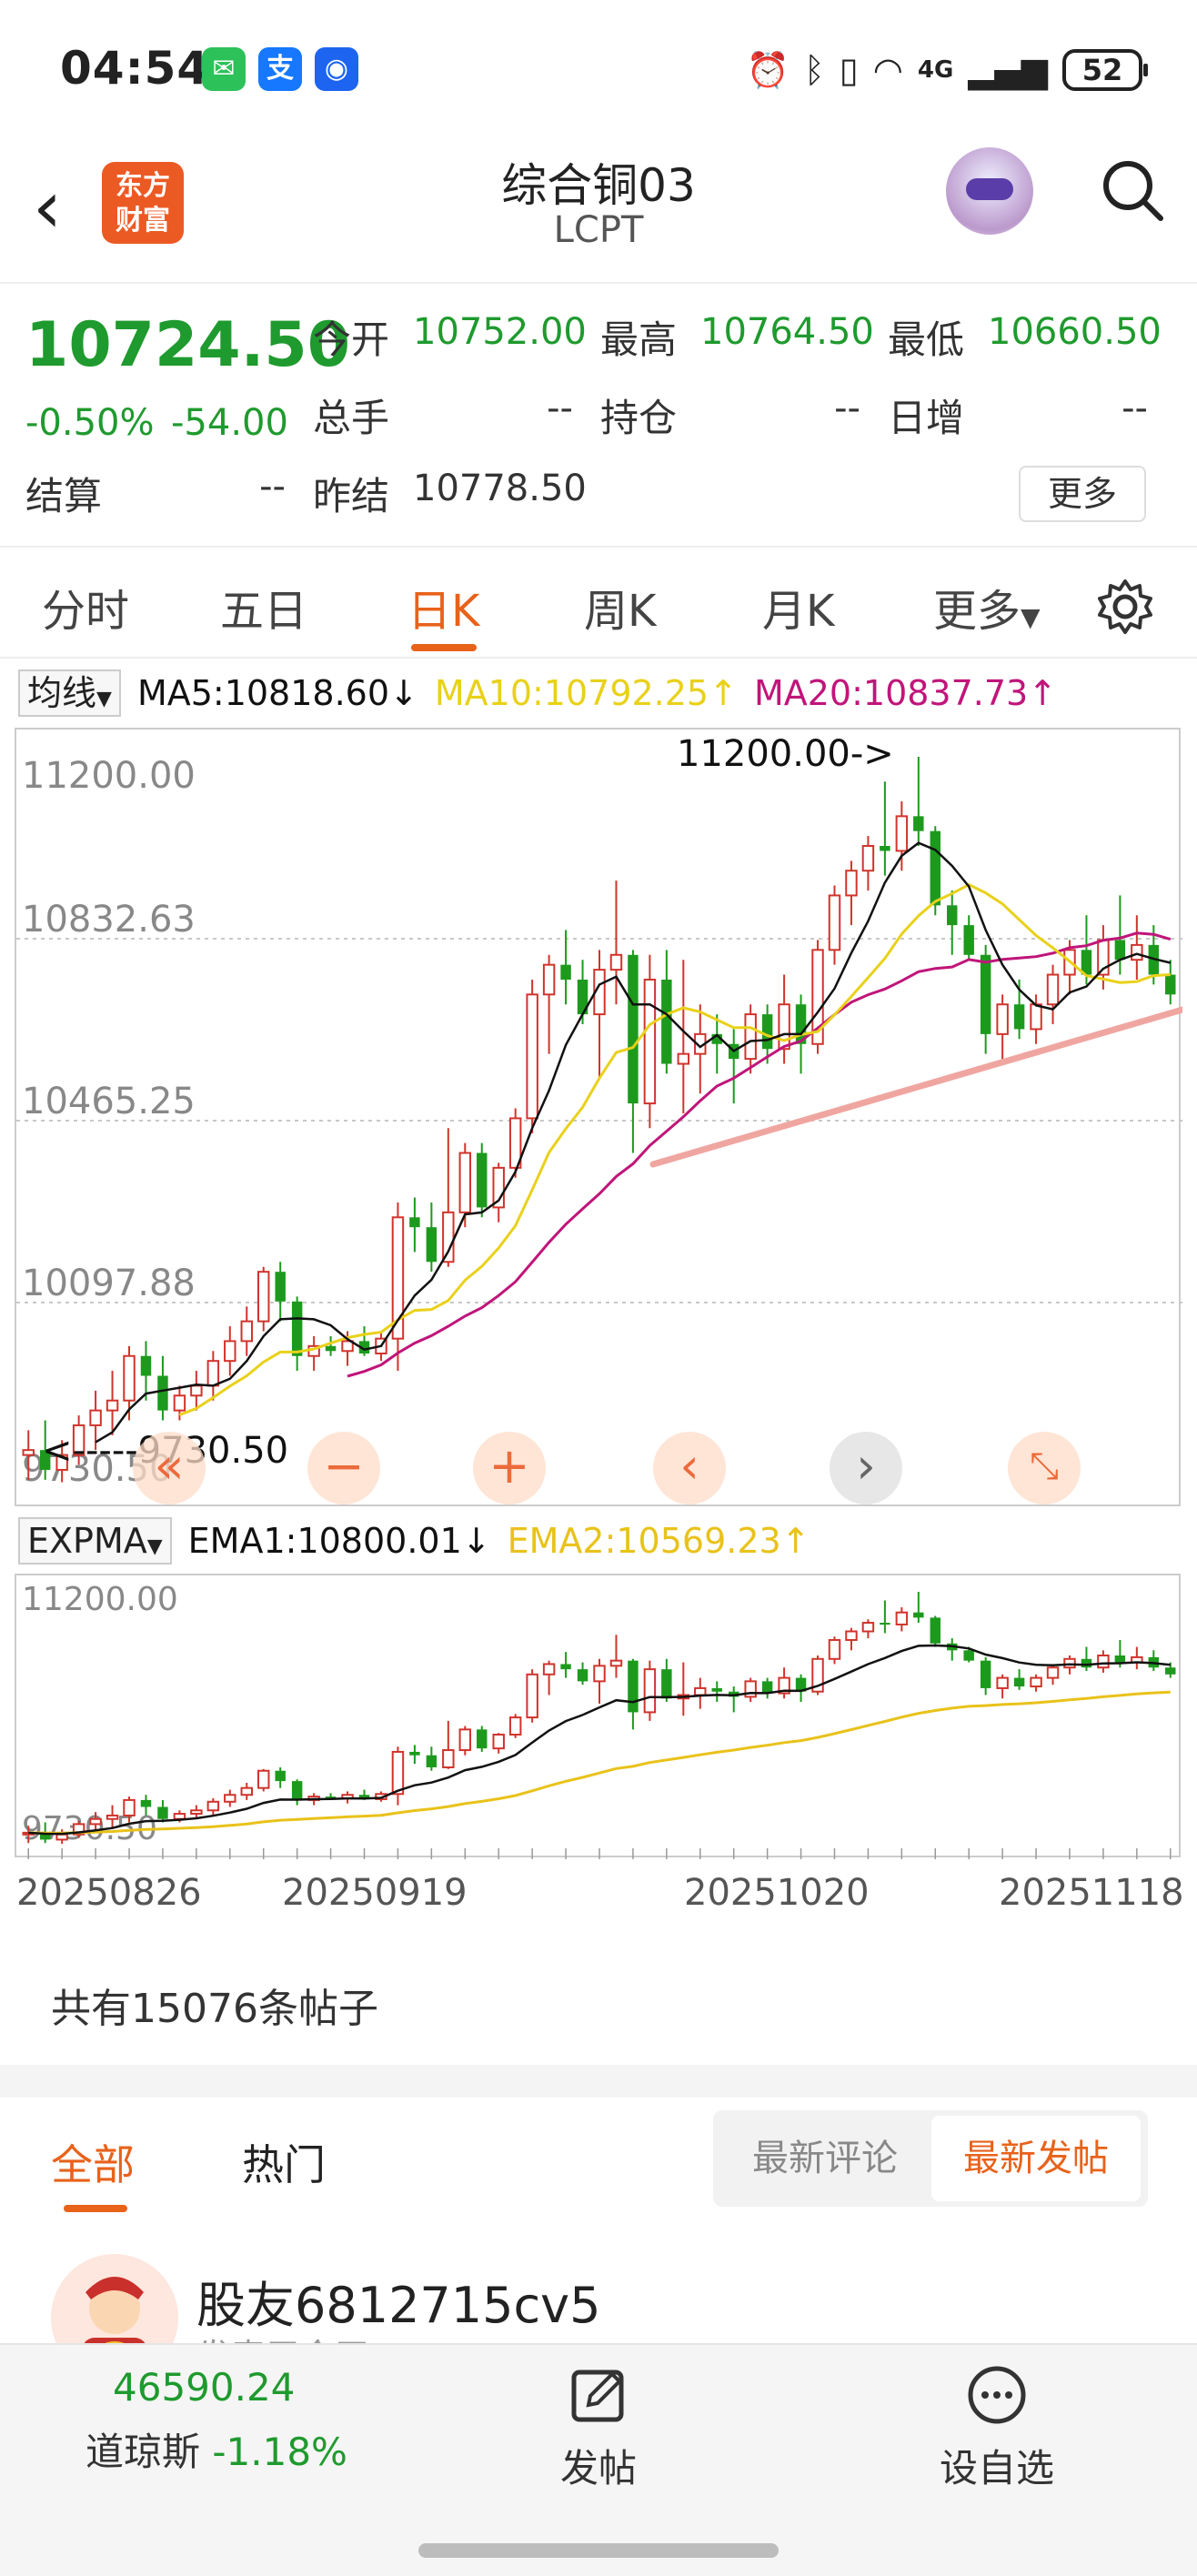  Describe the element at coordinates (169, 1468) in the screenshot. I see `chart-rewind-button: «` at that location.